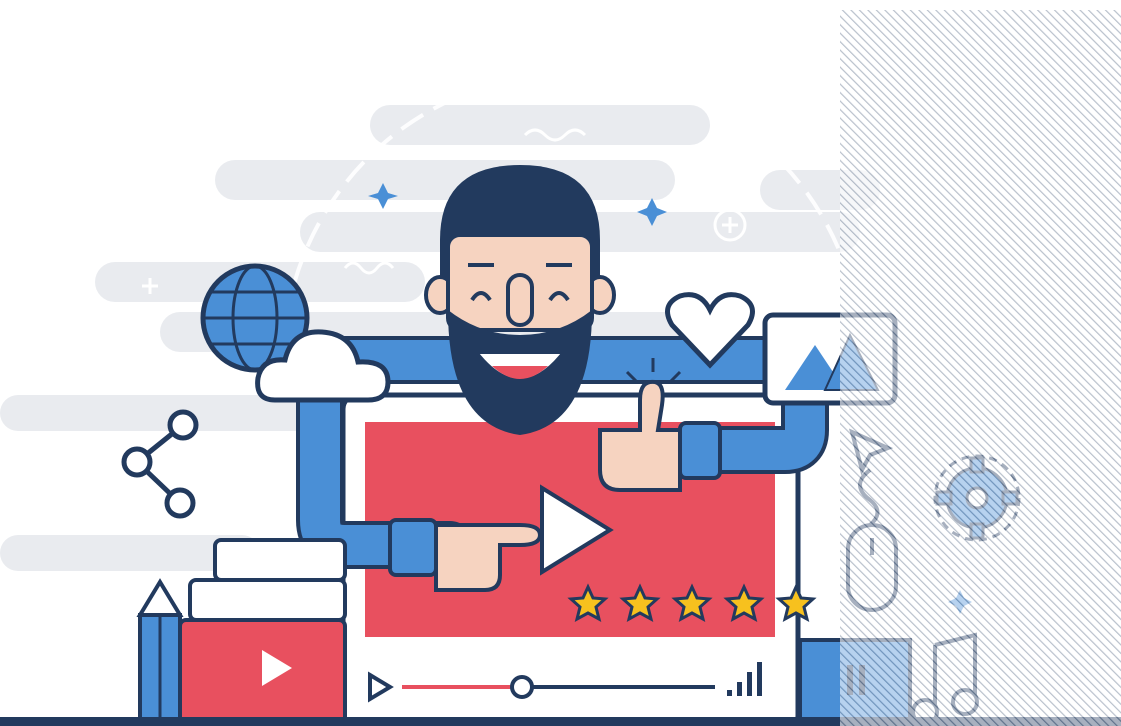  Describe the element at coordinates (522, 687) in the screenshot. I see `progress-handle` at that location.